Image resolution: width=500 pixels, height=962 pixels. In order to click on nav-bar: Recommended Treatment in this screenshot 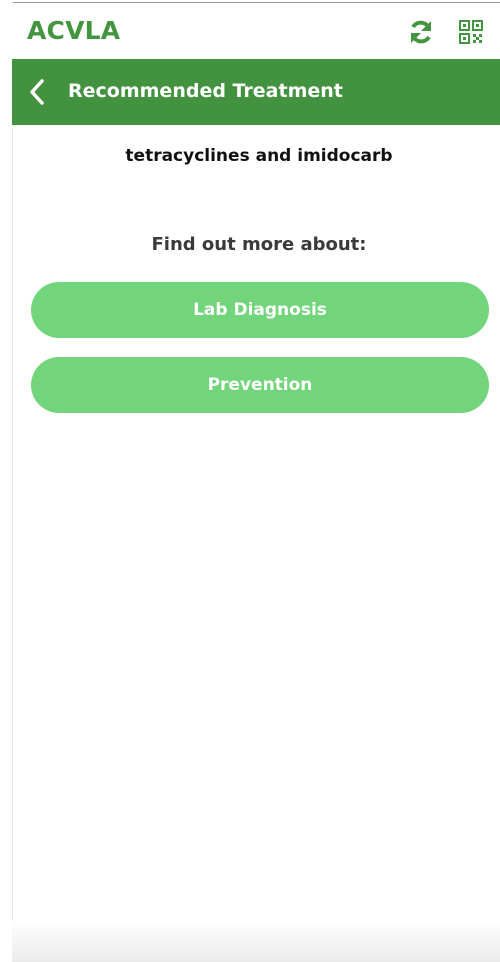, I will do `click(256, 92)`.